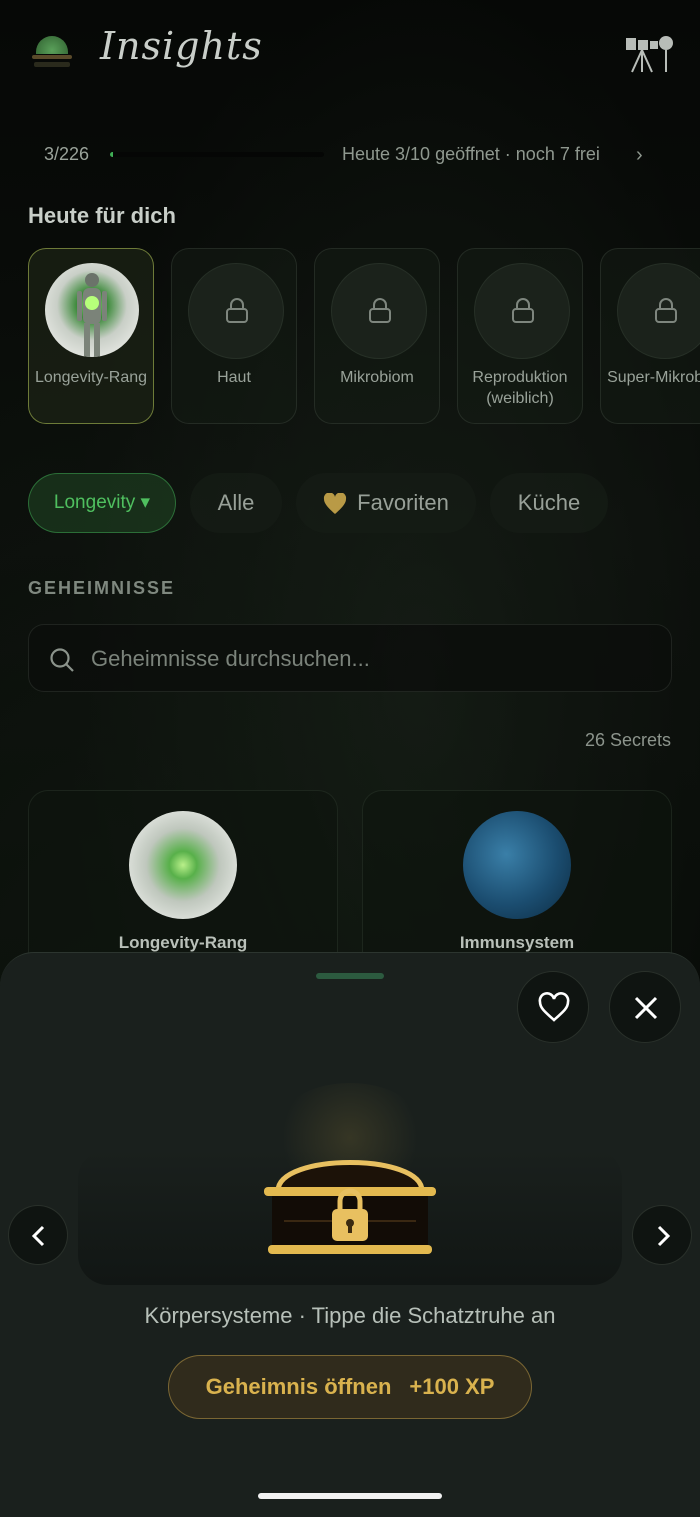 This screenshot has height=1517, width=700. Describe the element at coordinates (653, 377) in the screenshot. I see `today-card-label: Super-Mikroben` at that location.